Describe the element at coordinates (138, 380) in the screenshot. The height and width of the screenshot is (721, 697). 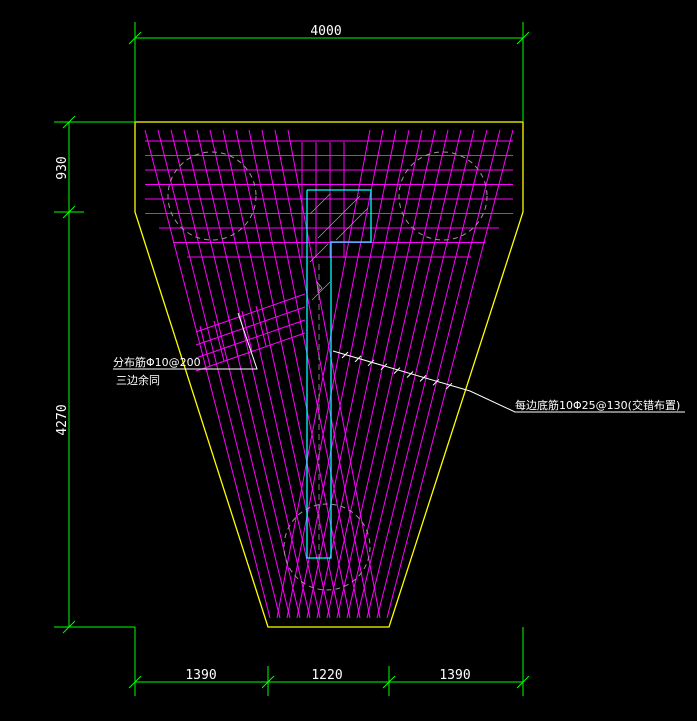
I see `dist-bar-note: 三边余同` at that location.